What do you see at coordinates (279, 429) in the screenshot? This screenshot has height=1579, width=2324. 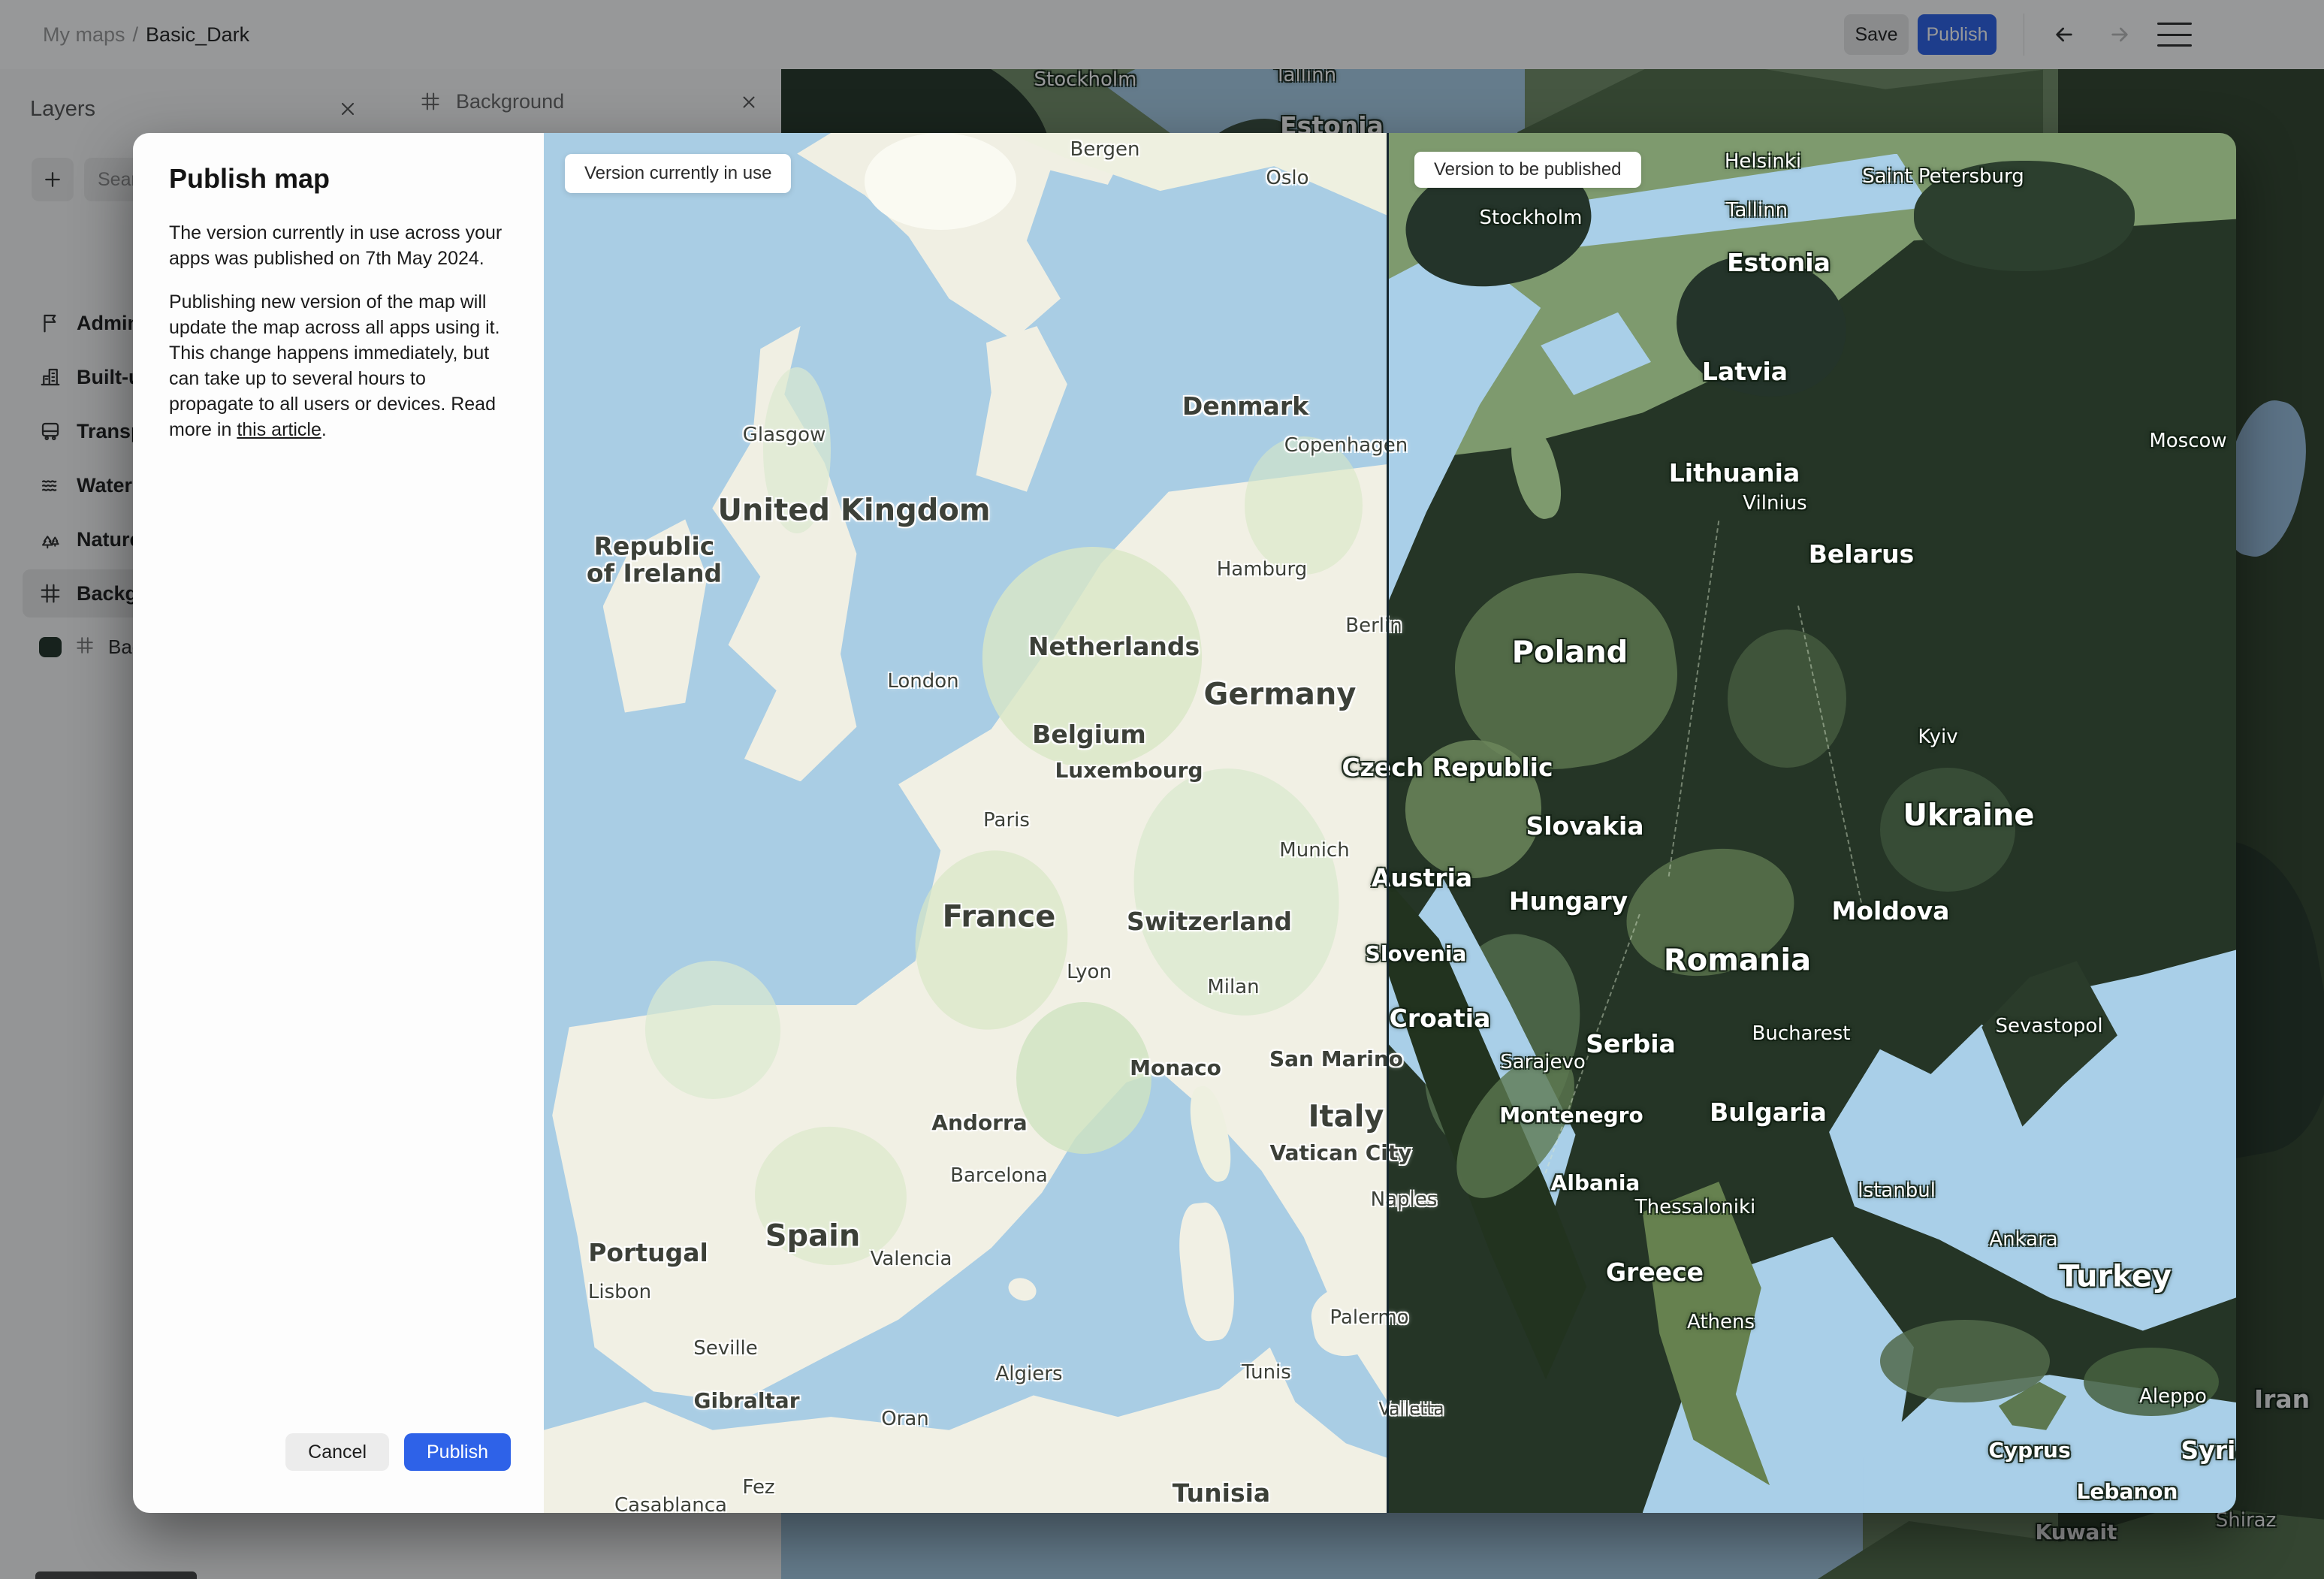 I see `this-article-link: this article` at bounding box center [279, 429].